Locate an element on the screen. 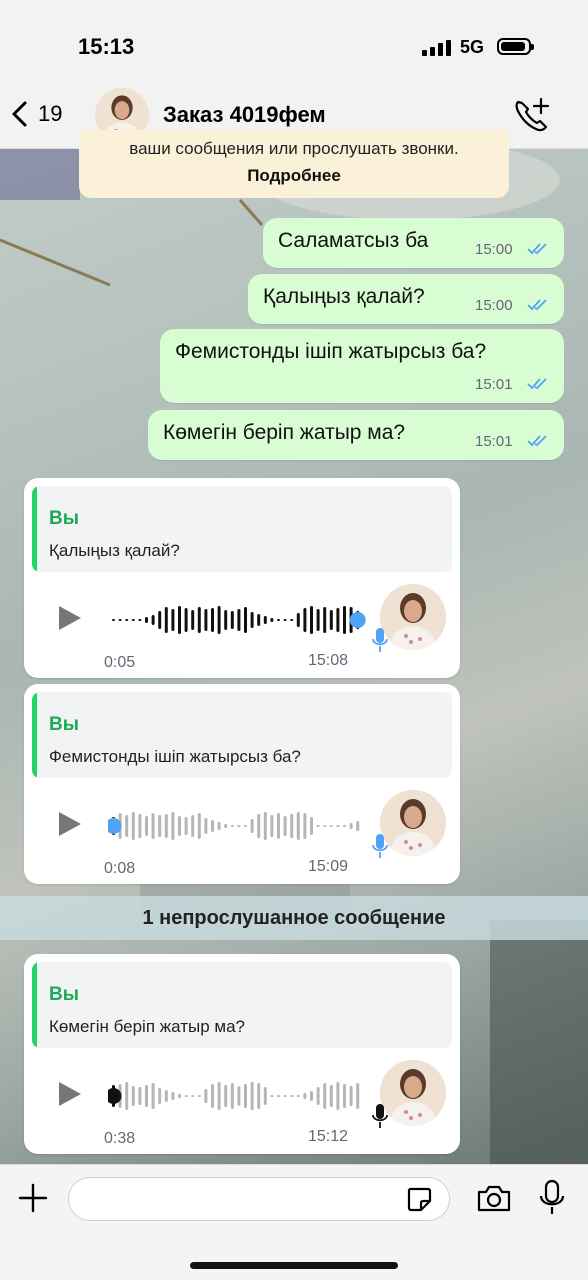 The image size is (588, 1280). avatar-photo is located at coordinates (413, 823).